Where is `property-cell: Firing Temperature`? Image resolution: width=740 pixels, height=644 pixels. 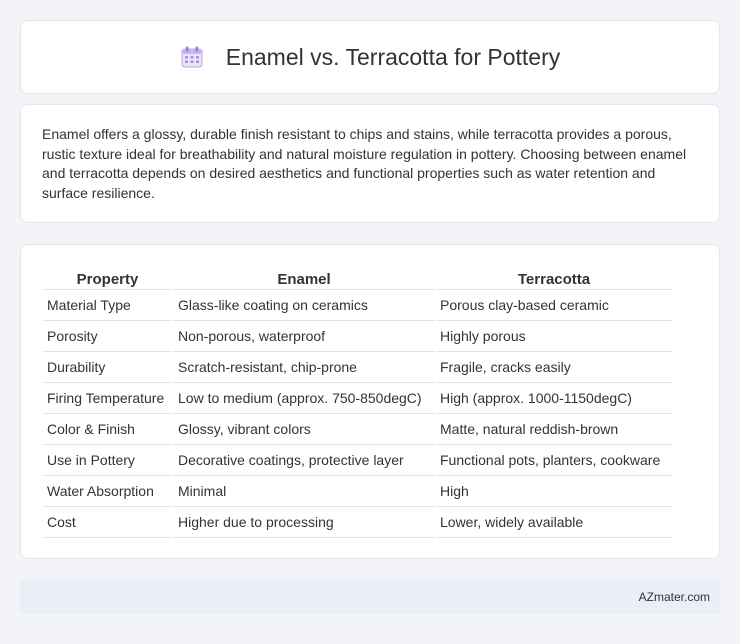 property-cell: Firing Temperature is located at coordinates (107, 398).